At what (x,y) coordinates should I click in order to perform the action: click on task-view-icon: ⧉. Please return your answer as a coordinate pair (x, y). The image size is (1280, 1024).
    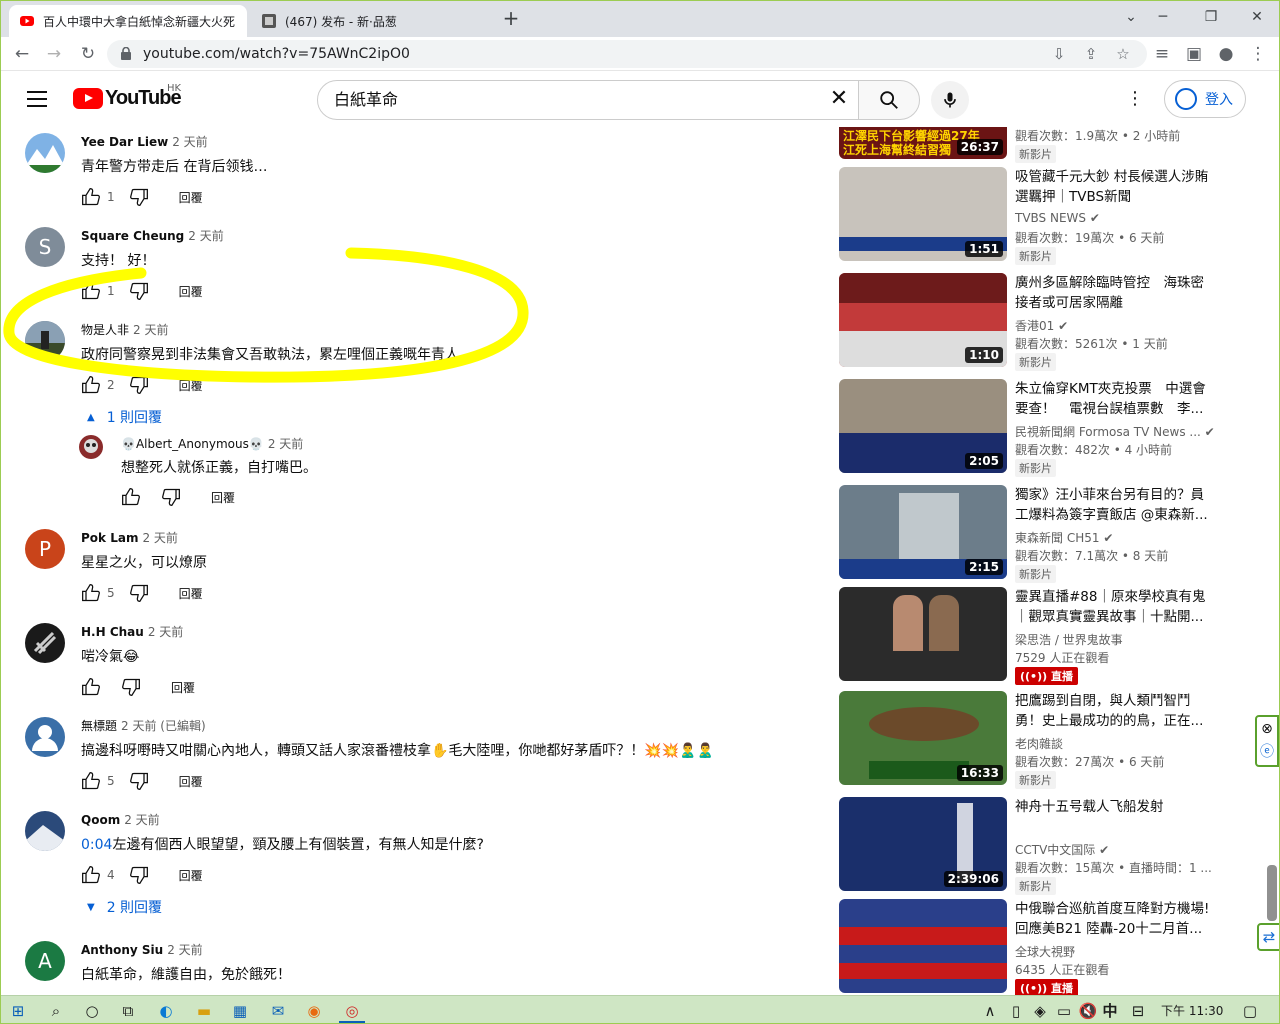
    Looking at the image, I should click on (128, 1011).